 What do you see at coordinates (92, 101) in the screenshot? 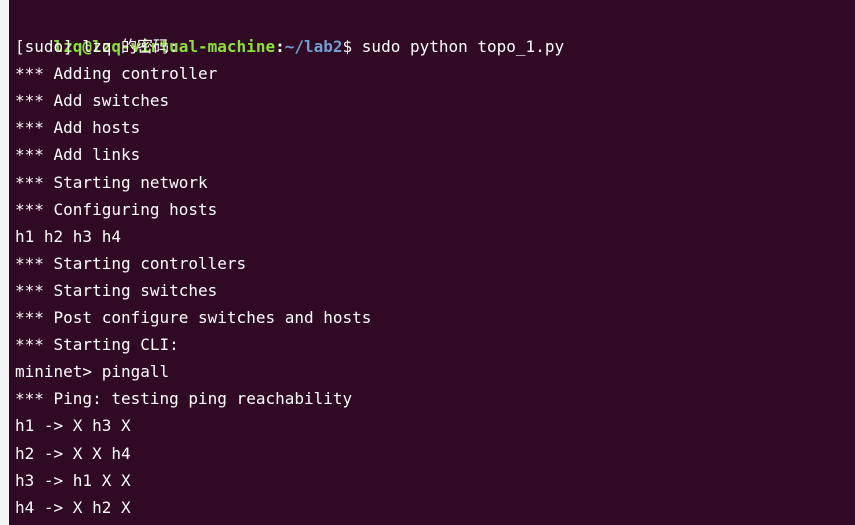
I see `output-line: *** Add switches` at bounding box center [92, 101].